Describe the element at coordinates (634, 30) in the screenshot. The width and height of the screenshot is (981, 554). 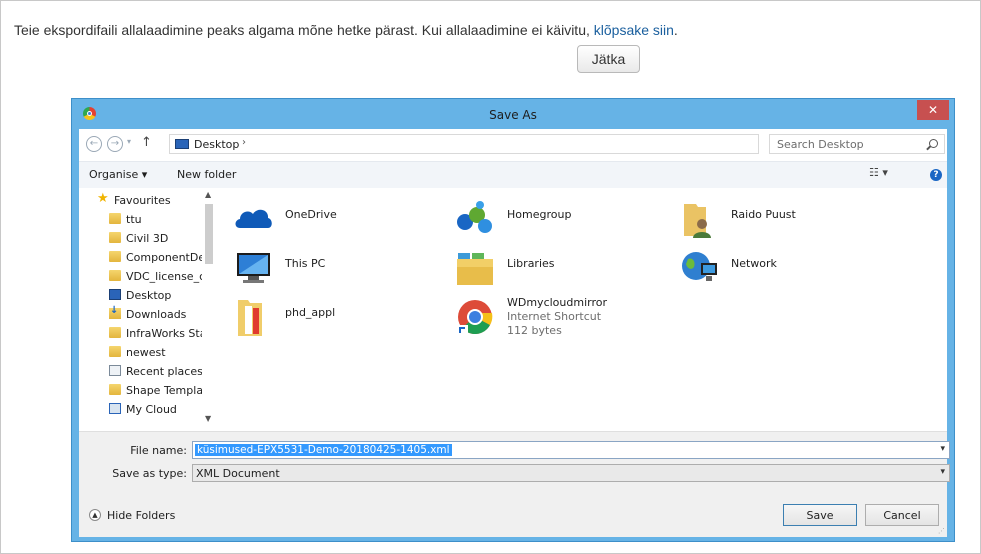
I see `click-here-link: klõpsake siin` at that location.